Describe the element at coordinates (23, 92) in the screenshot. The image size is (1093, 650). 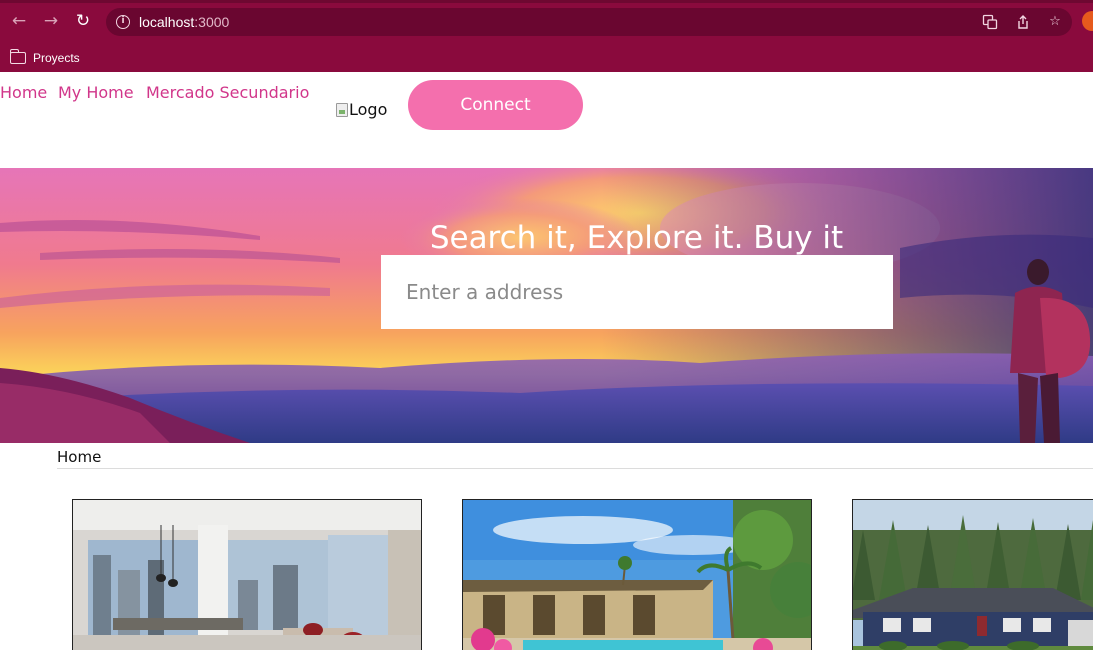
I see `nav-link-home: Home` at that location.